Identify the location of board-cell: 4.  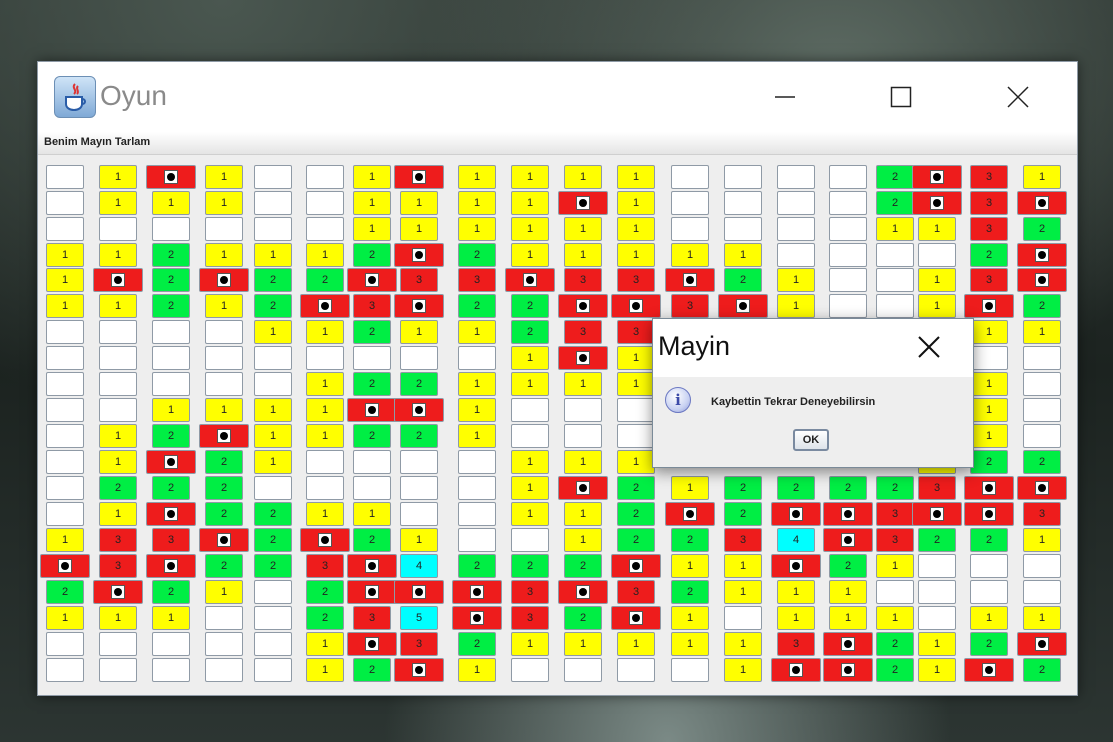
(796, 540).